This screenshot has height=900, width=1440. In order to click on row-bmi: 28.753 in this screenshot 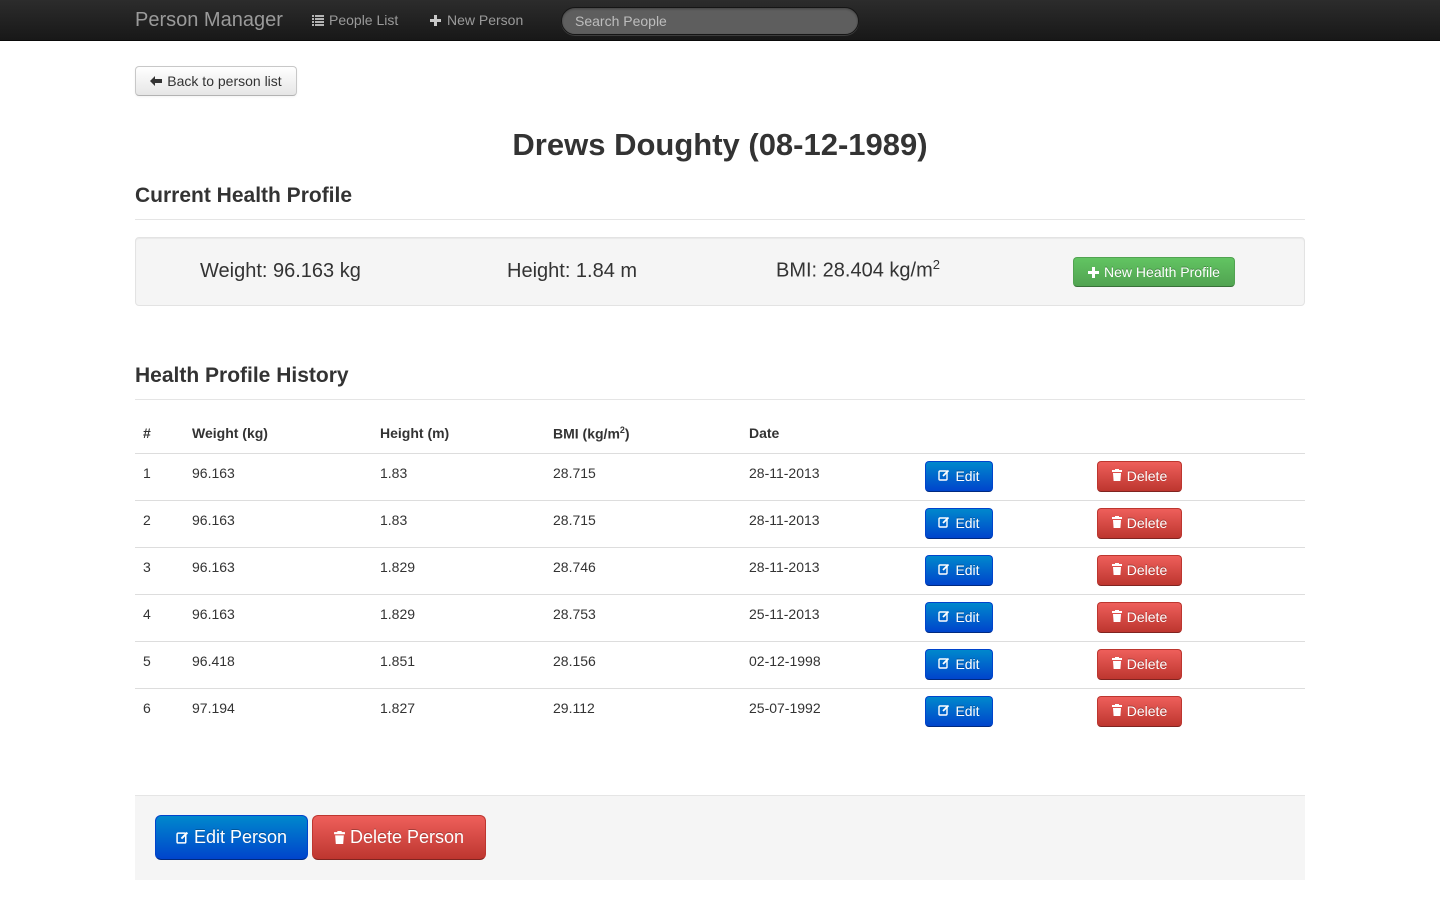, I will do `click(643, 617)`.